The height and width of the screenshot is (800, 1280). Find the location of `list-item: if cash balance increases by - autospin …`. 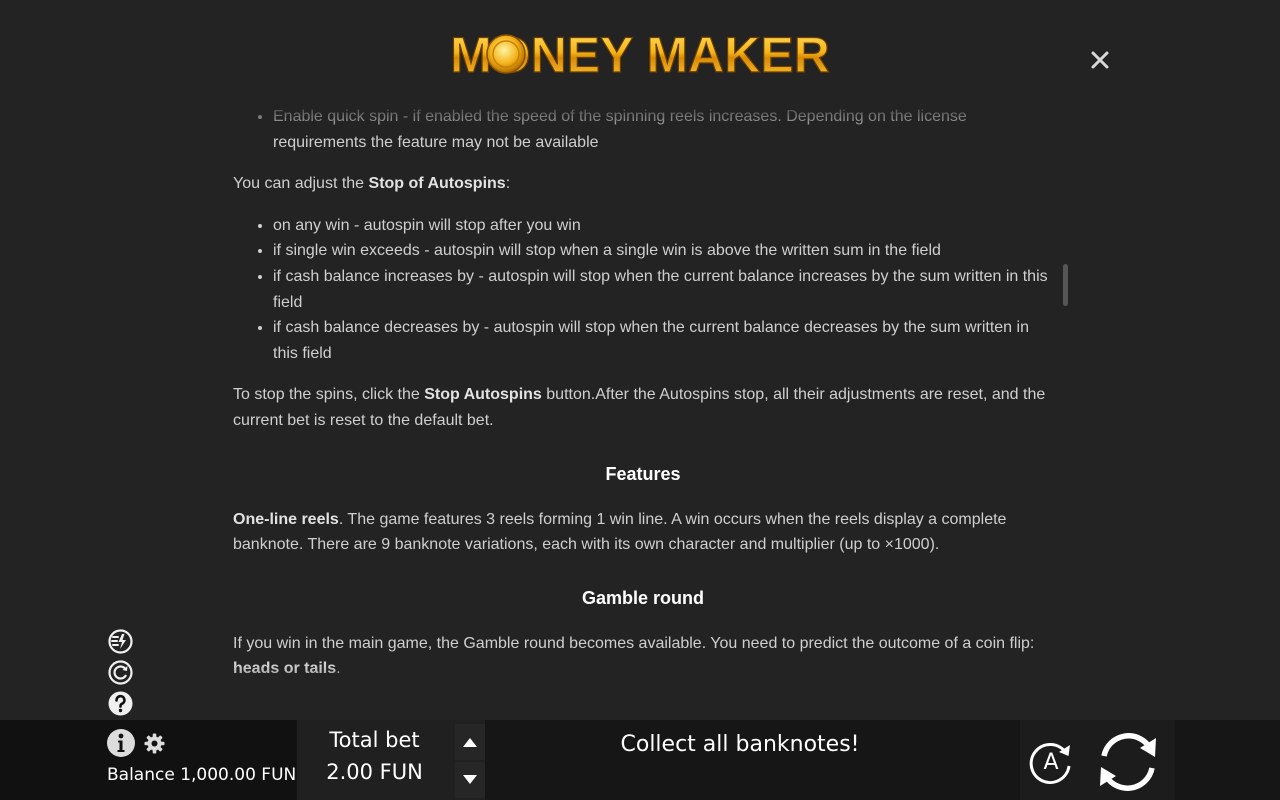

list-item: if cash balance increases by - autospin … is located at coordinates (663, 289).